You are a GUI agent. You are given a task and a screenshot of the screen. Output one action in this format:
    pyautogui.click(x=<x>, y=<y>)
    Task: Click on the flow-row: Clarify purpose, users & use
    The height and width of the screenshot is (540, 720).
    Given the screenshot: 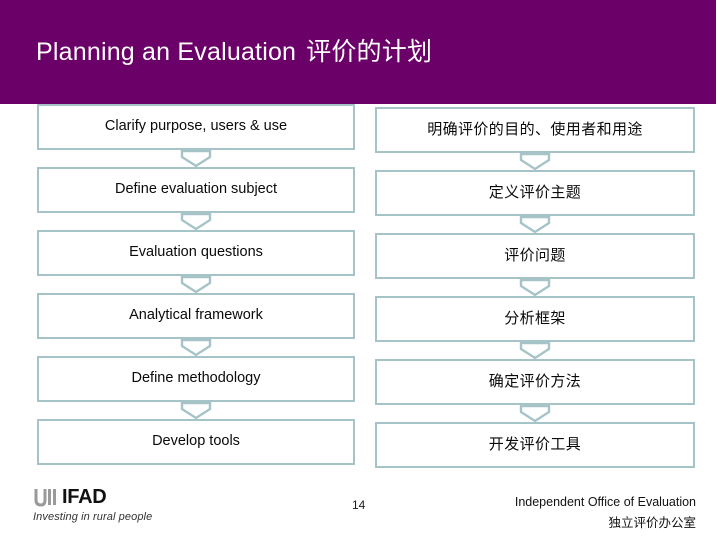 What is the action you would take?
    pyautogui.click(x=196, y=136)
    